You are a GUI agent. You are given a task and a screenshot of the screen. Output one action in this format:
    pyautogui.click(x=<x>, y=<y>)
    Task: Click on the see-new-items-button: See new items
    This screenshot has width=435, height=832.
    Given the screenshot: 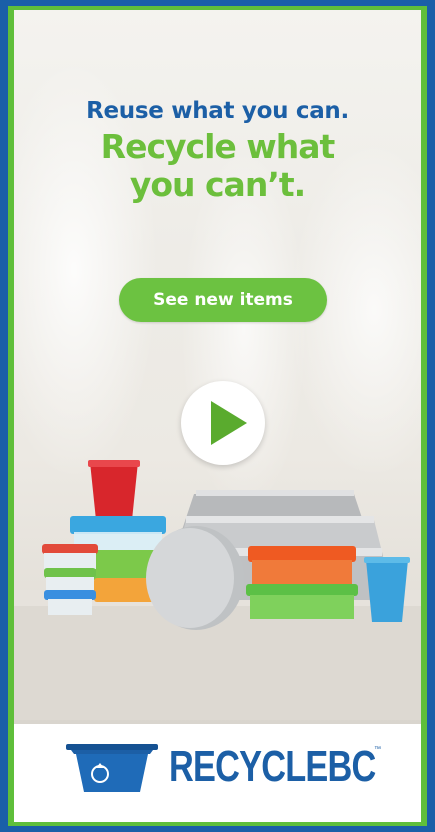 What is the action you would take?
    pyautogui.click(x=223, y=300)
    